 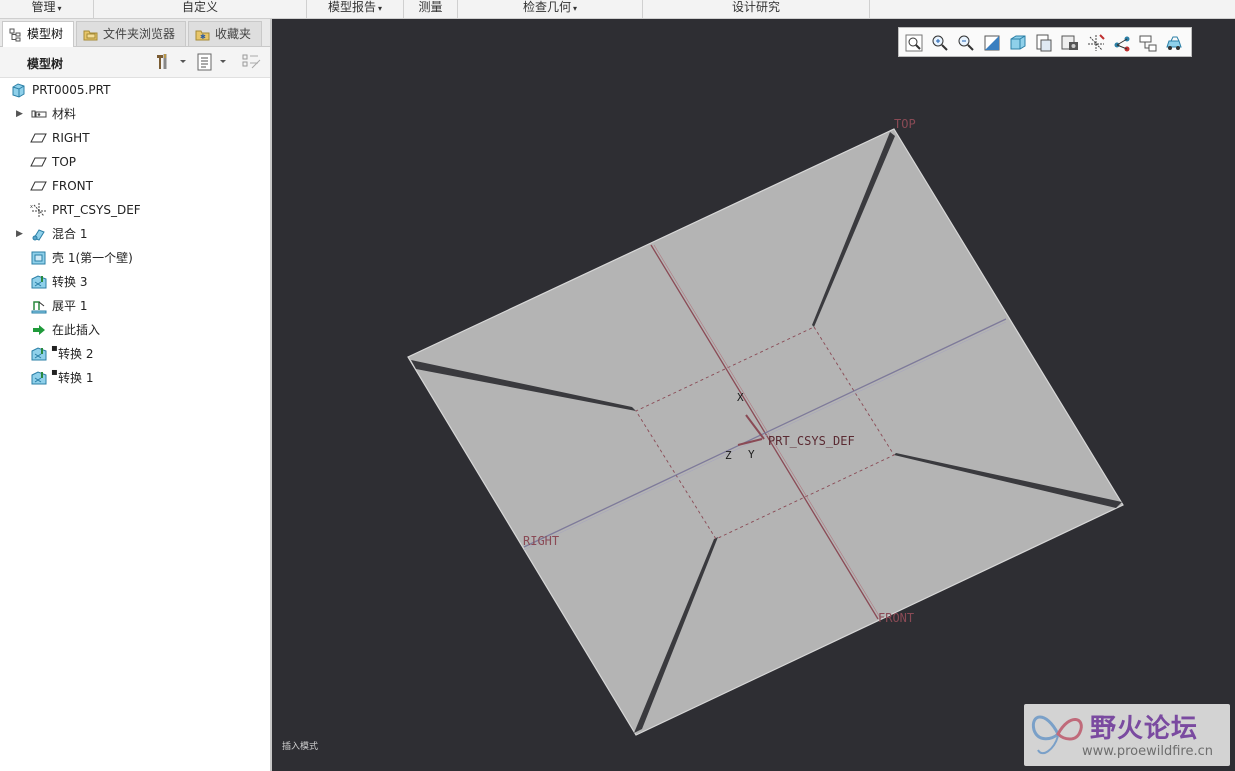 I want to click on datum-display-icon, so click(x=1096, y=43).